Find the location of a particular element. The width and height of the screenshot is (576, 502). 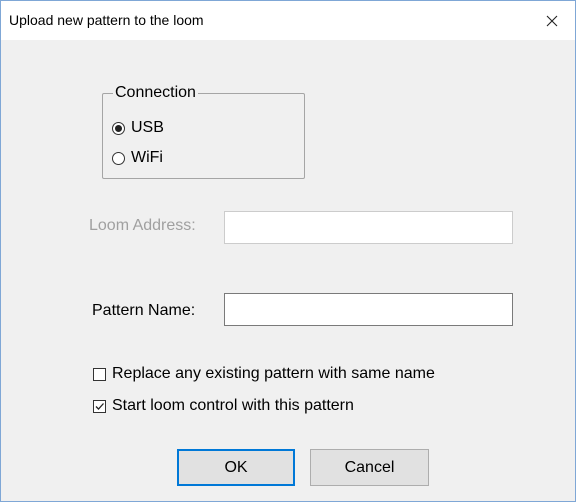

cancel-button: Cancel is located at coordinates (369, 467).